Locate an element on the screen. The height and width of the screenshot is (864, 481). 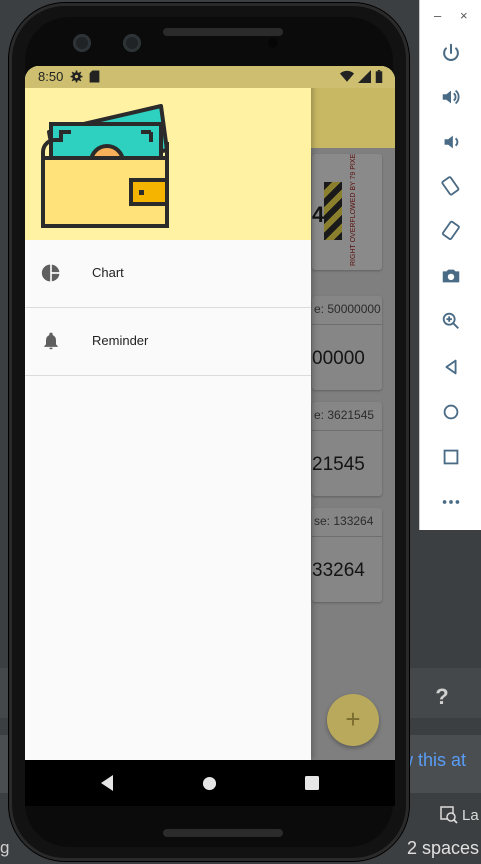
drawer-item-label: Chart is located at coordinates (108, 272).